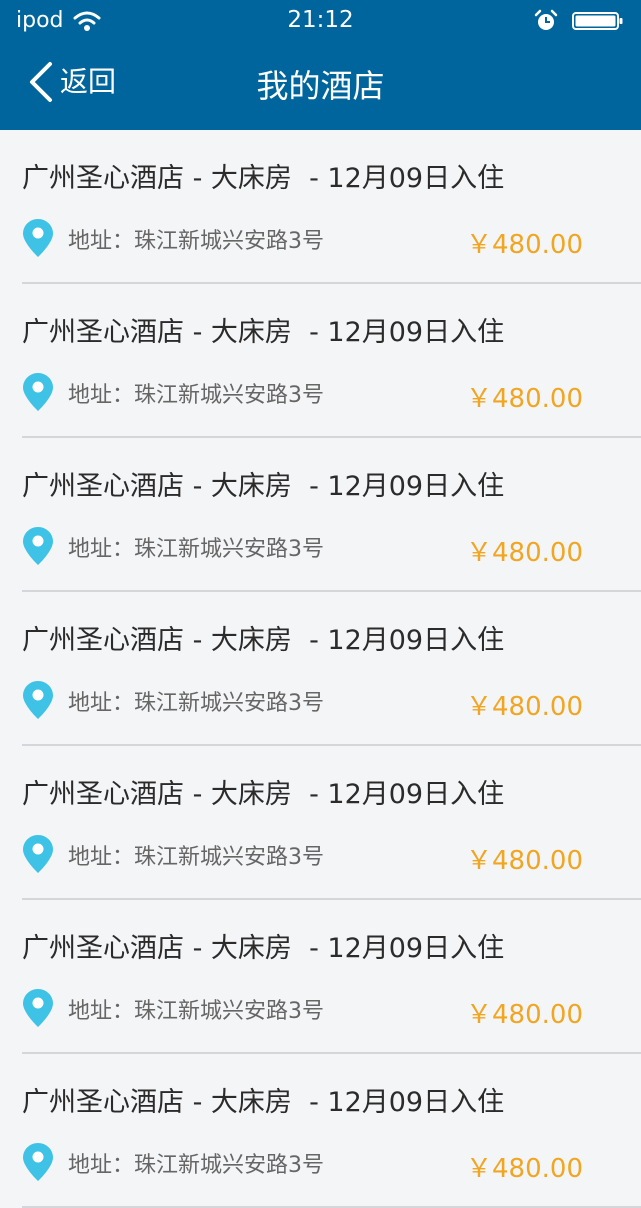 This screenshot has width=641, height=1208. I want to click on alarm-icon, so click(546, 19).